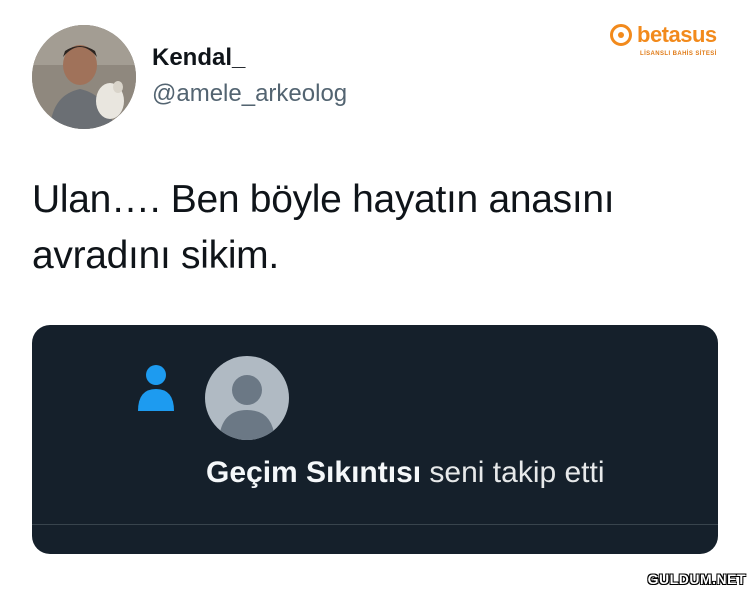 This screenshot has width=750, height=591. What do you see at coordinates (375, 524) in the screenshot?
I see `card-divider` at bounding box center [375, 524].